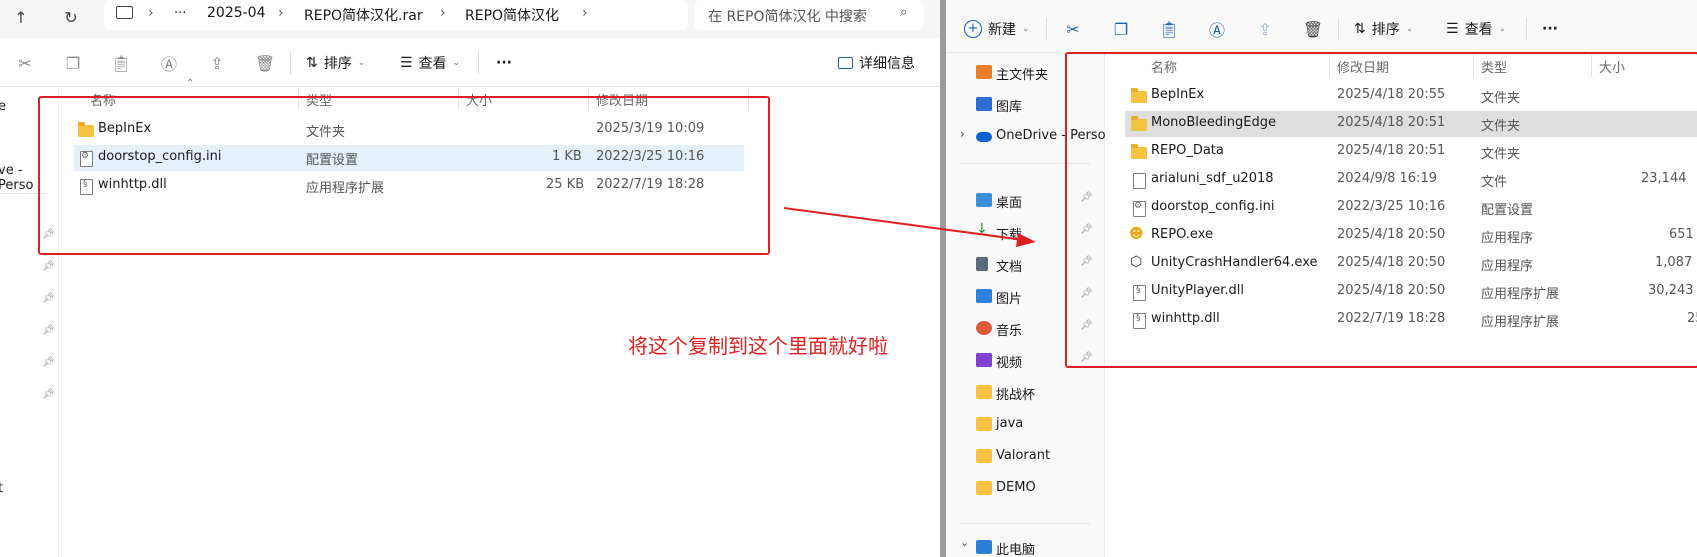  I want to click on gallery-icon, so click(984, 104).